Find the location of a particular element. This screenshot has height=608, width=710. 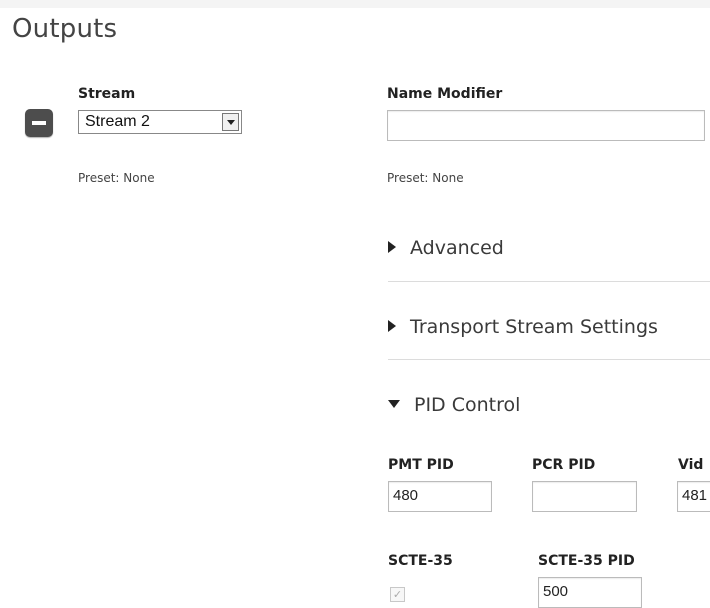

top-bar is located at coordinates (355, 4).